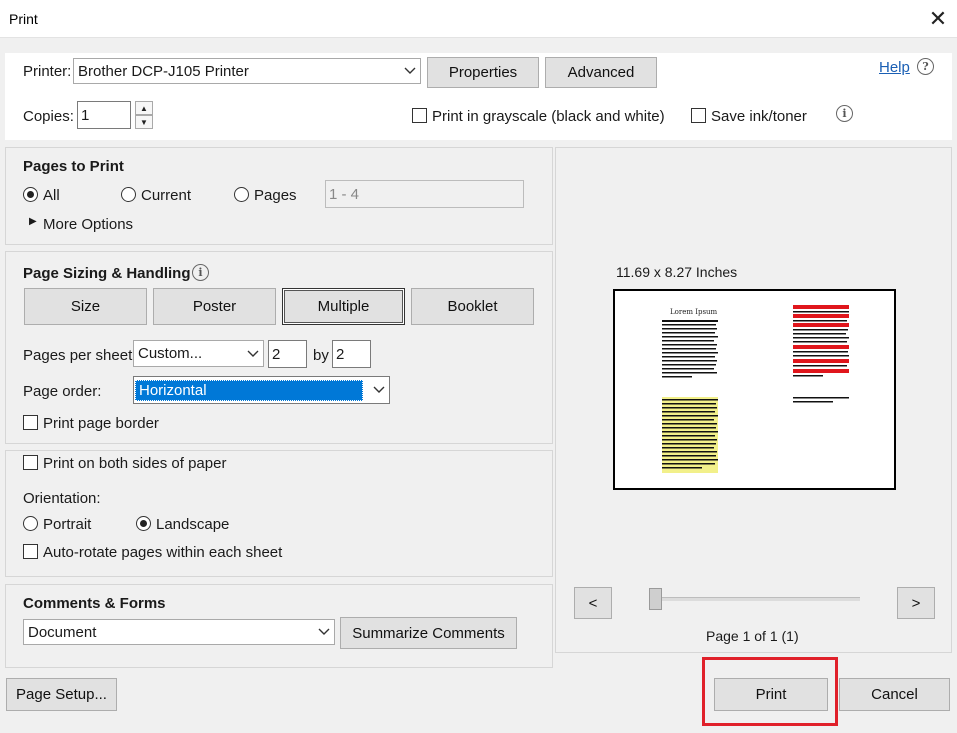  What do you see at coordinates (771, 694) in the screenshot?
I see `print-button: Print` at bounding box center [771, 694].